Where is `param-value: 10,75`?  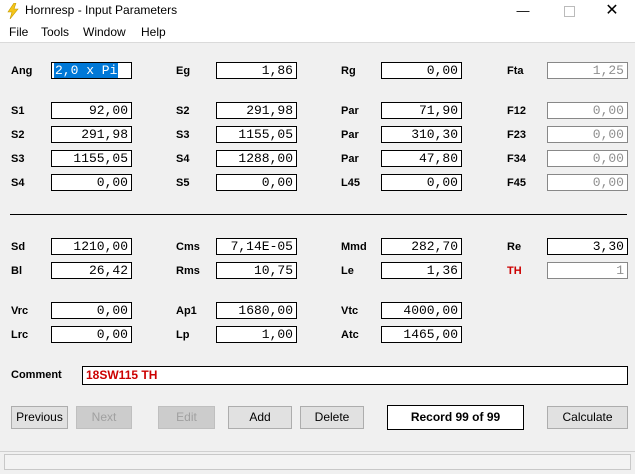
param-value: 10,75 is located at coordinates (273, 270).